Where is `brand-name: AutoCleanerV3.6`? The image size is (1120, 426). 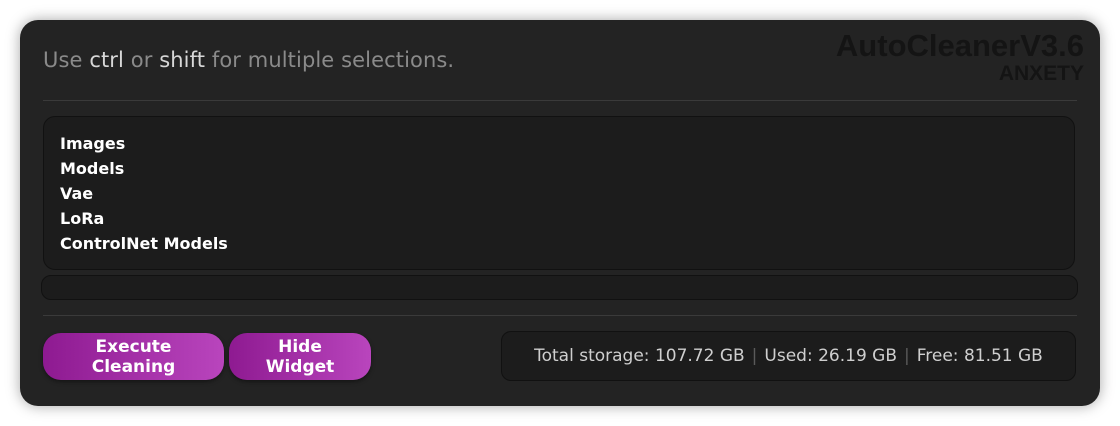 brand-name: AutoCleanerV3.6 is located at coordinates (959, 45).